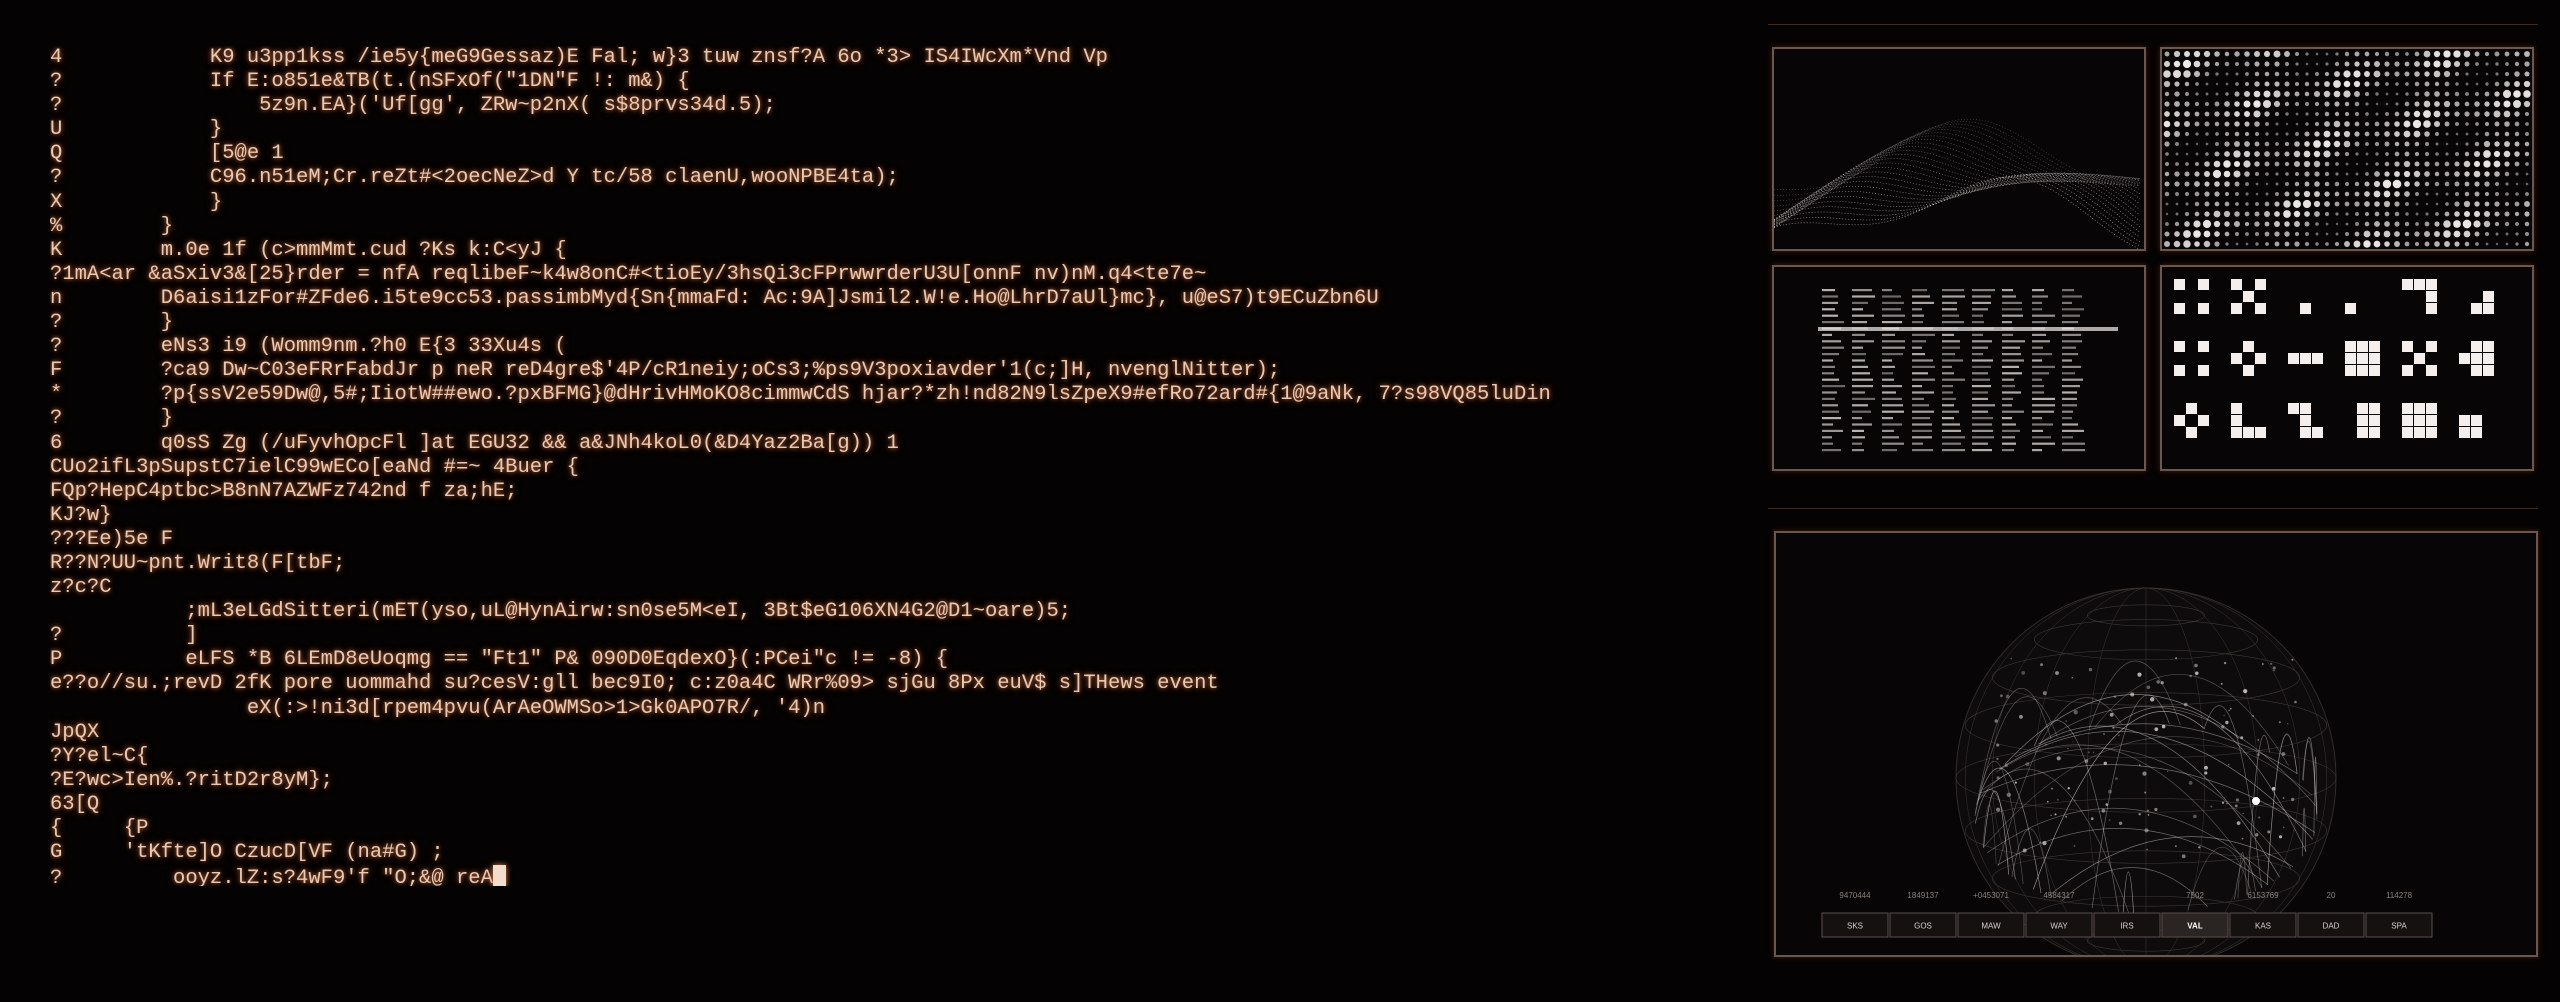 The width and height of the screenshot is (2560, 1002). Describe the element at coordinates (136, 130) in the screenshot. I see `terminal-line: U }` at that location.